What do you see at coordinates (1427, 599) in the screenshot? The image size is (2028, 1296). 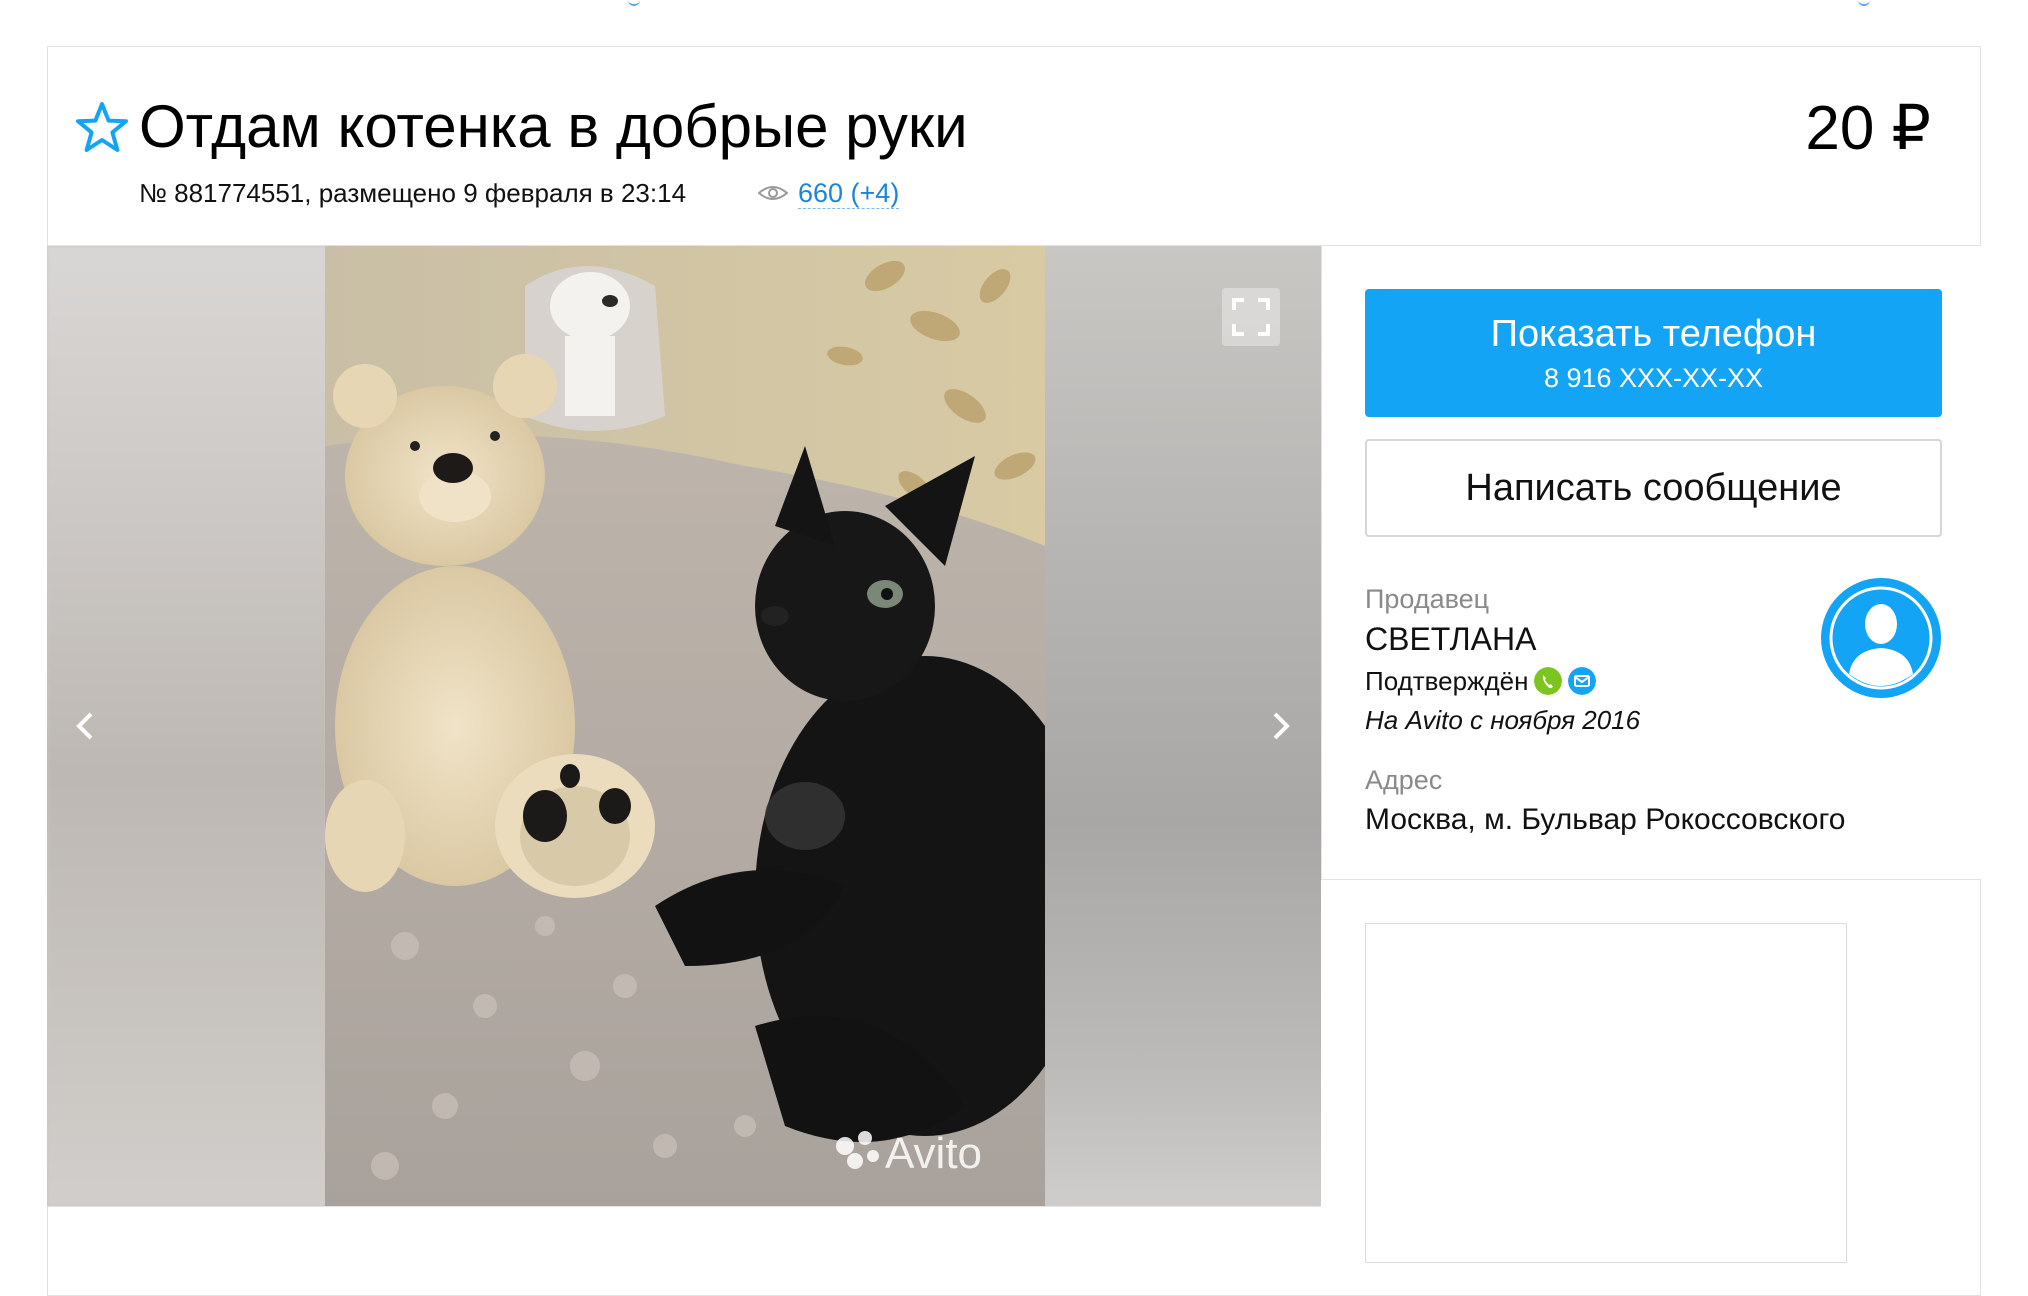 I see `seller-heading: Продавец` at bounding box center [1427, 599].